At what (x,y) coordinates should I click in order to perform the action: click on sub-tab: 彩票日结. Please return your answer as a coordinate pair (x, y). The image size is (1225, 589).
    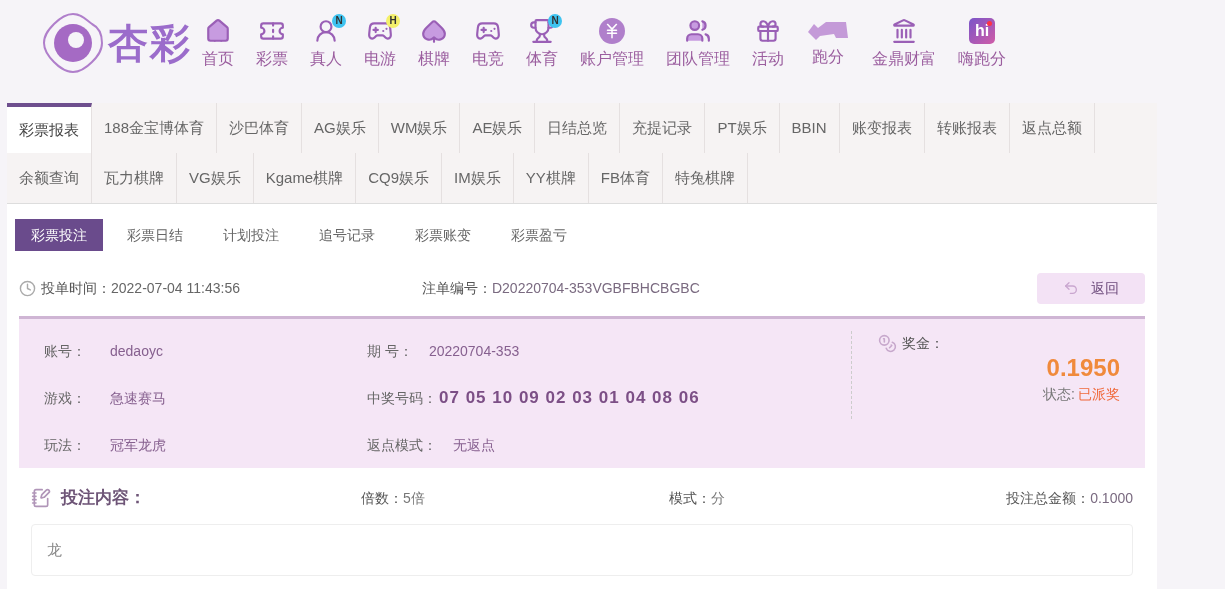
    Looking at the image, I should click on (155, 235).